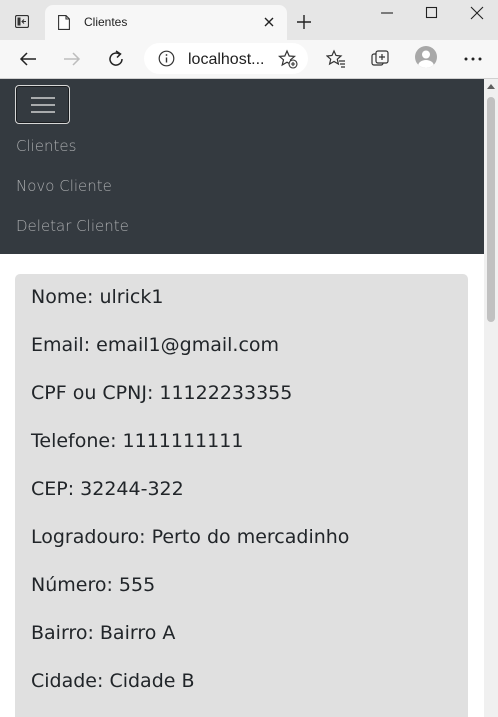 This screenshot has width=498, height=717. Describe the element at coordinates (162, 393) in the screenshot. I see `client-cpf: CPF ou CPNJ: 11122233355` at that location.